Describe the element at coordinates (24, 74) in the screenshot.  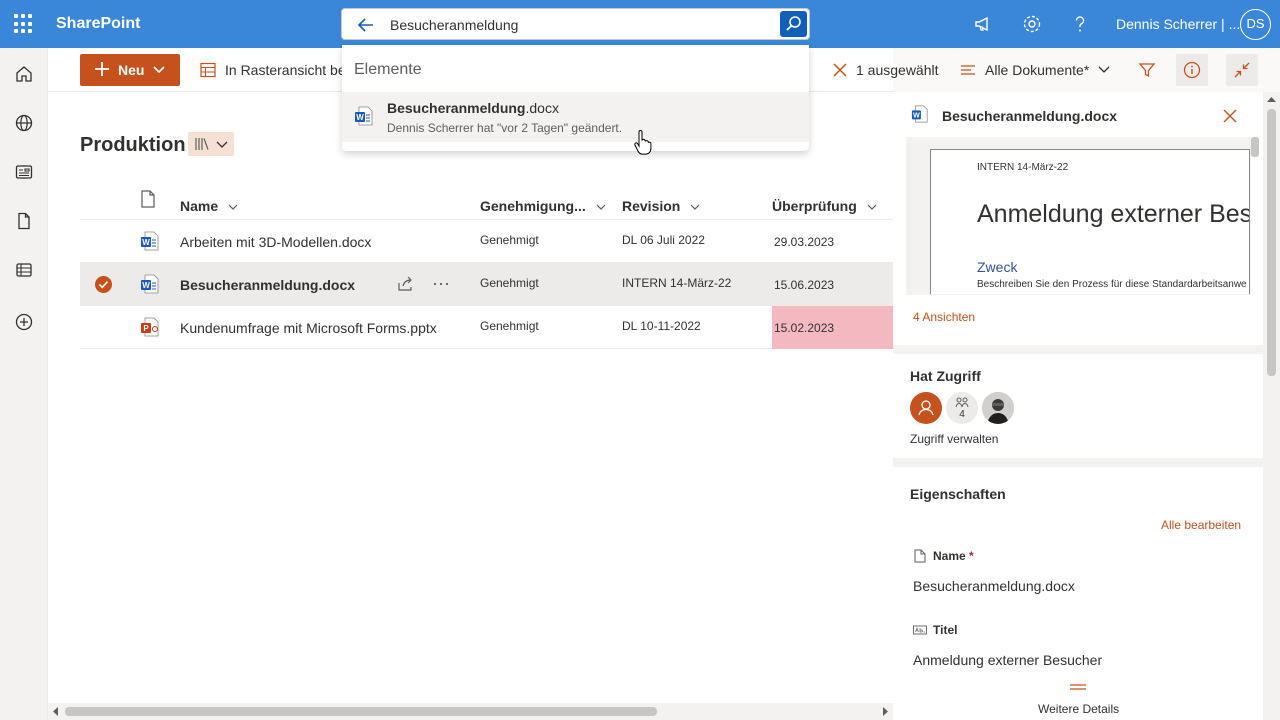
I see `home-icon` at that location.